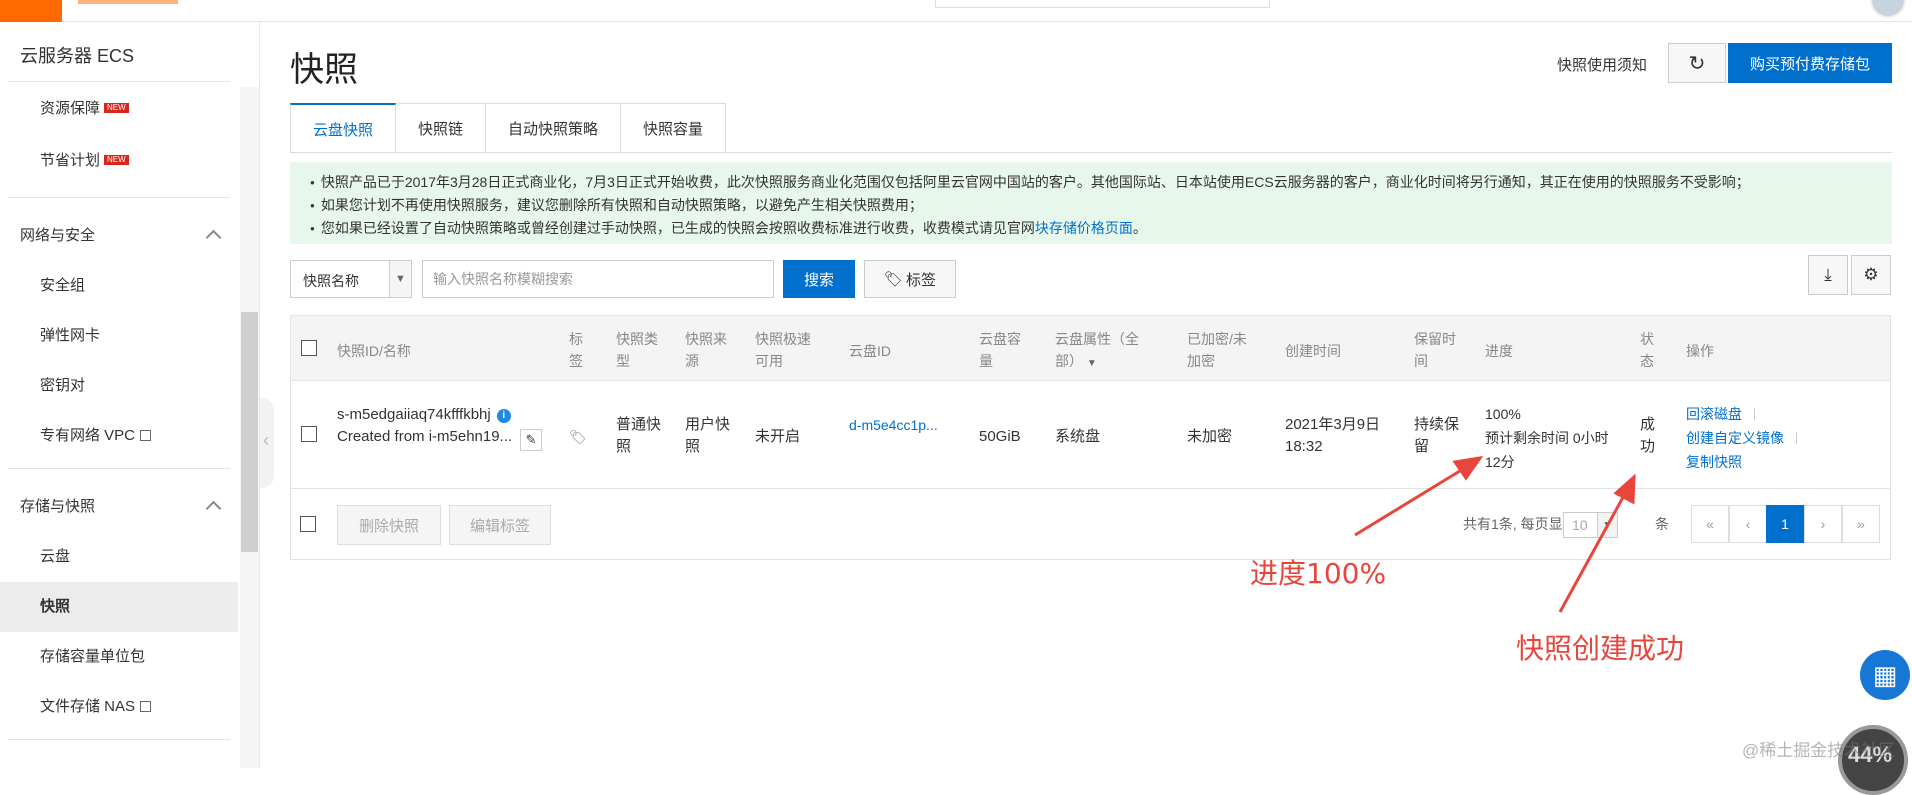  I want to click on progress-arrow-head, so click(1468, 468).